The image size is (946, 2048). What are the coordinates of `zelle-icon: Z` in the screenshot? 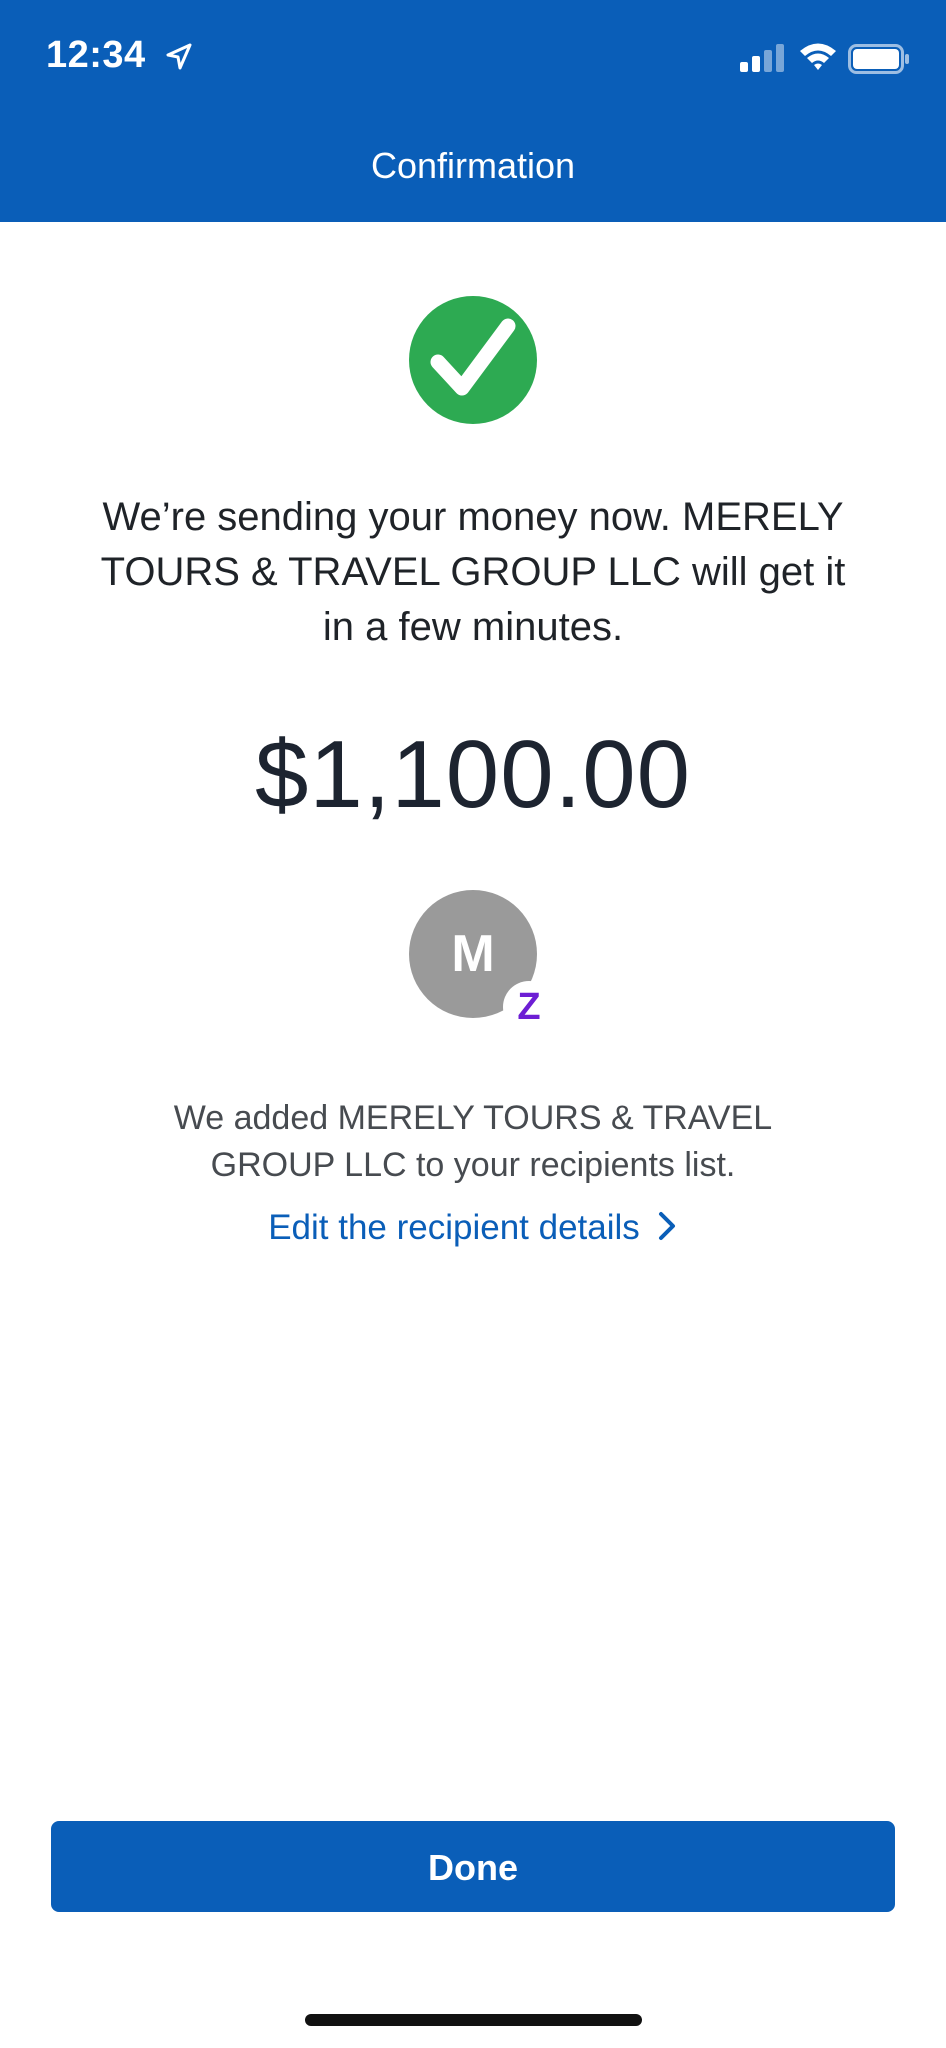 It's located at (529, 1007).